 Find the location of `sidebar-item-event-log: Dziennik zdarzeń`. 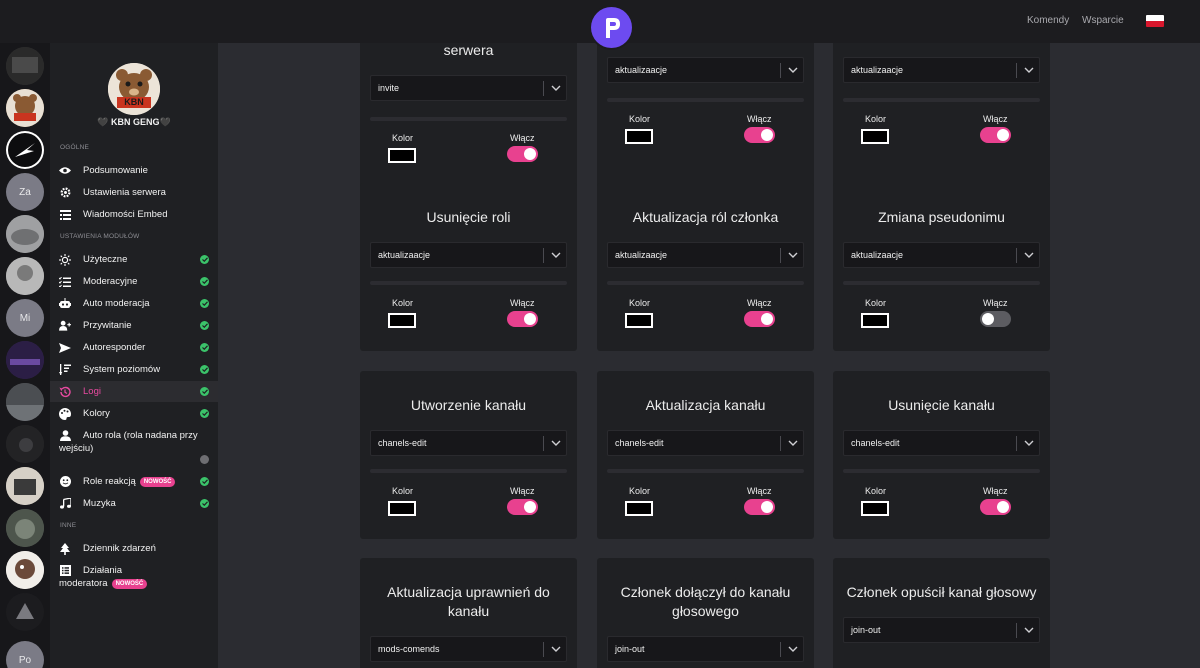

sidebar-item-event-log: Dziennik zdarzeń is located at coordinates (134, 548).